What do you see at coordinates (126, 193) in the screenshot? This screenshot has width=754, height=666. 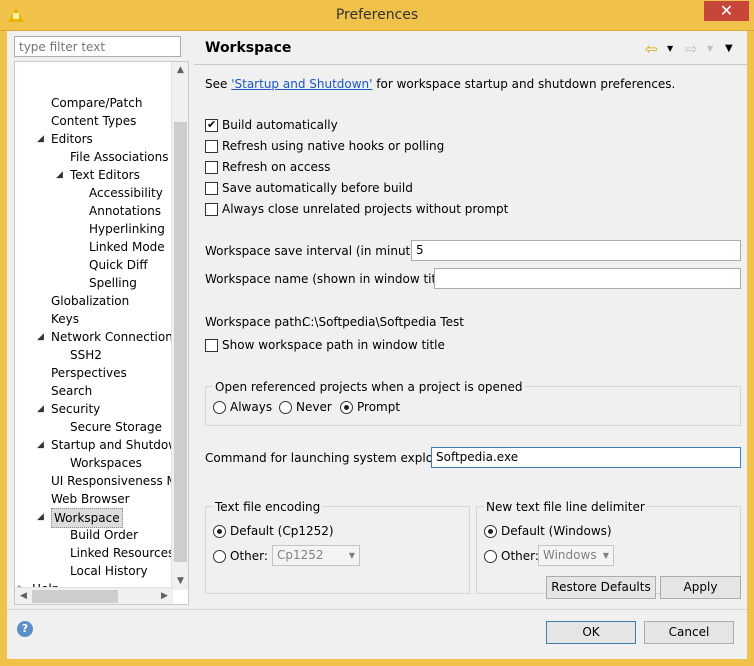 I see `tree-item-label: Accessibility` at bounding box center [126, 193].